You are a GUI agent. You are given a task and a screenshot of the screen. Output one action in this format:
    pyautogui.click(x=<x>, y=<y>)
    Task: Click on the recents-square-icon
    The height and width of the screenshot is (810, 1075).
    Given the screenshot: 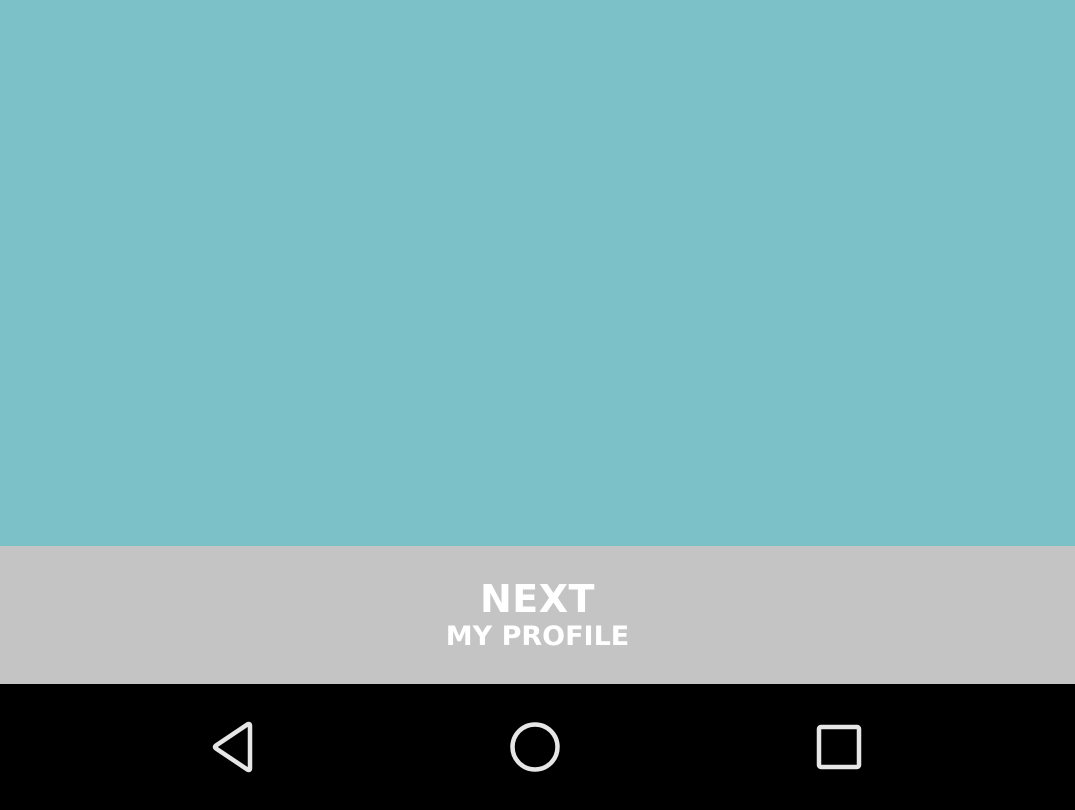 What is the action you would take?
    pyautogui.click(x=839, y=747)
    